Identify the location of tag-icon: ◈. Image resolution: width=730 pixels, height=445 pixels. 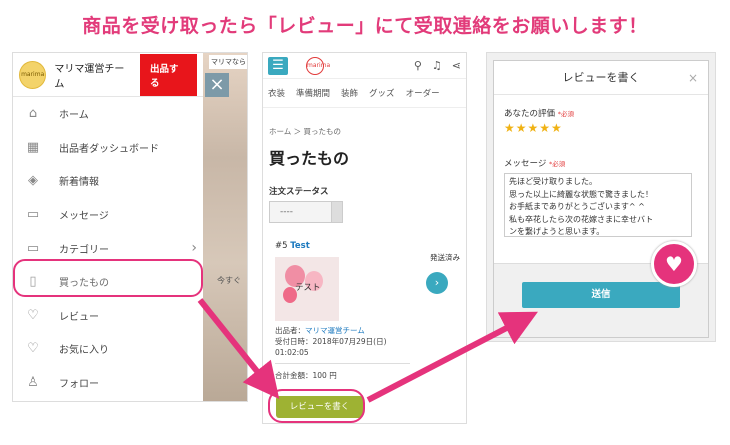
(33, 181).